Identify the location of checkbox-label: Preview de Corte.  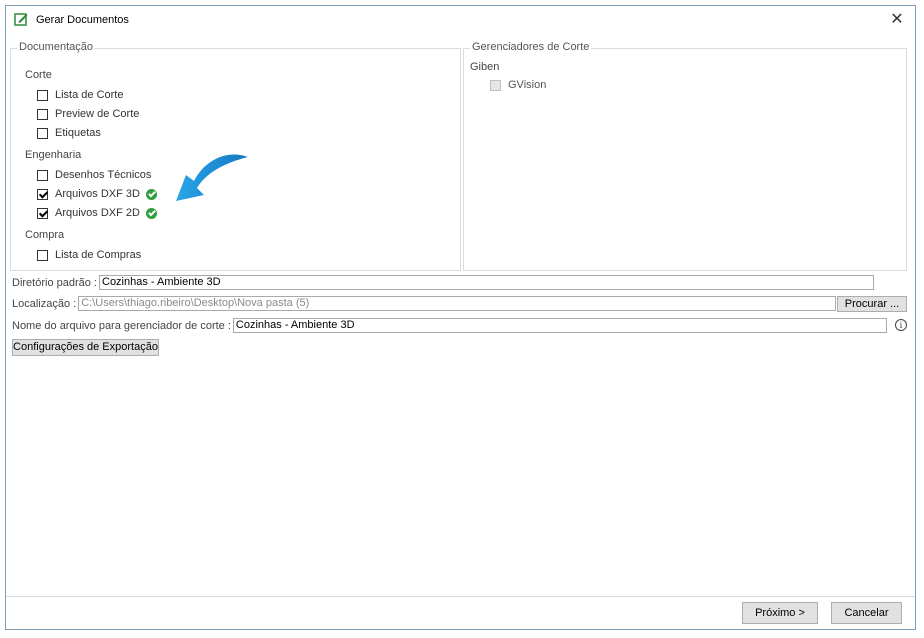
(97, 114).